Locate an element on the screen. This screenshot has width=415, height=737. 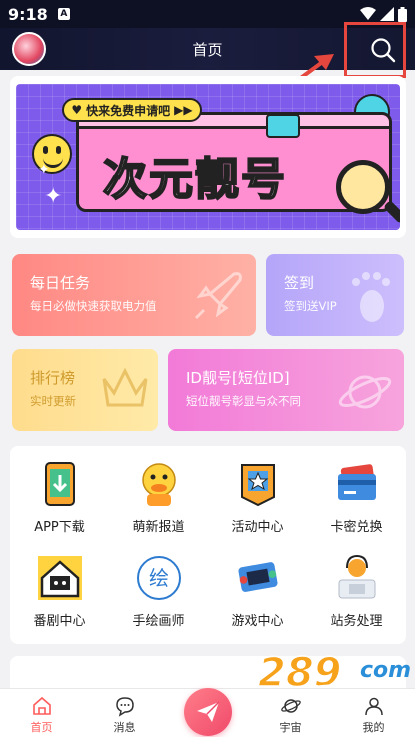
grid-item-label: 游戏中心 is located at coordinates (257, 621).